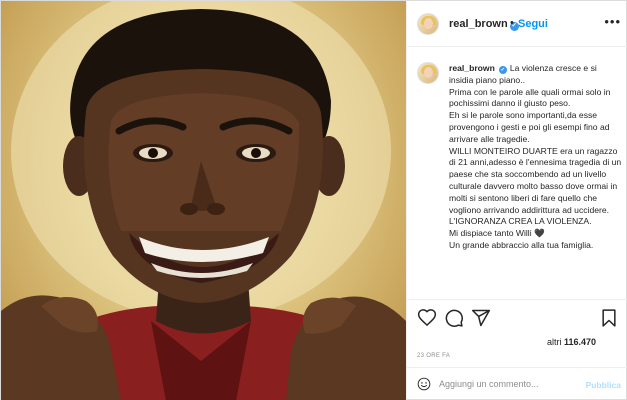 This screenshot has height=400, width=627. I want to click on heart-icon, so click(427, 318).